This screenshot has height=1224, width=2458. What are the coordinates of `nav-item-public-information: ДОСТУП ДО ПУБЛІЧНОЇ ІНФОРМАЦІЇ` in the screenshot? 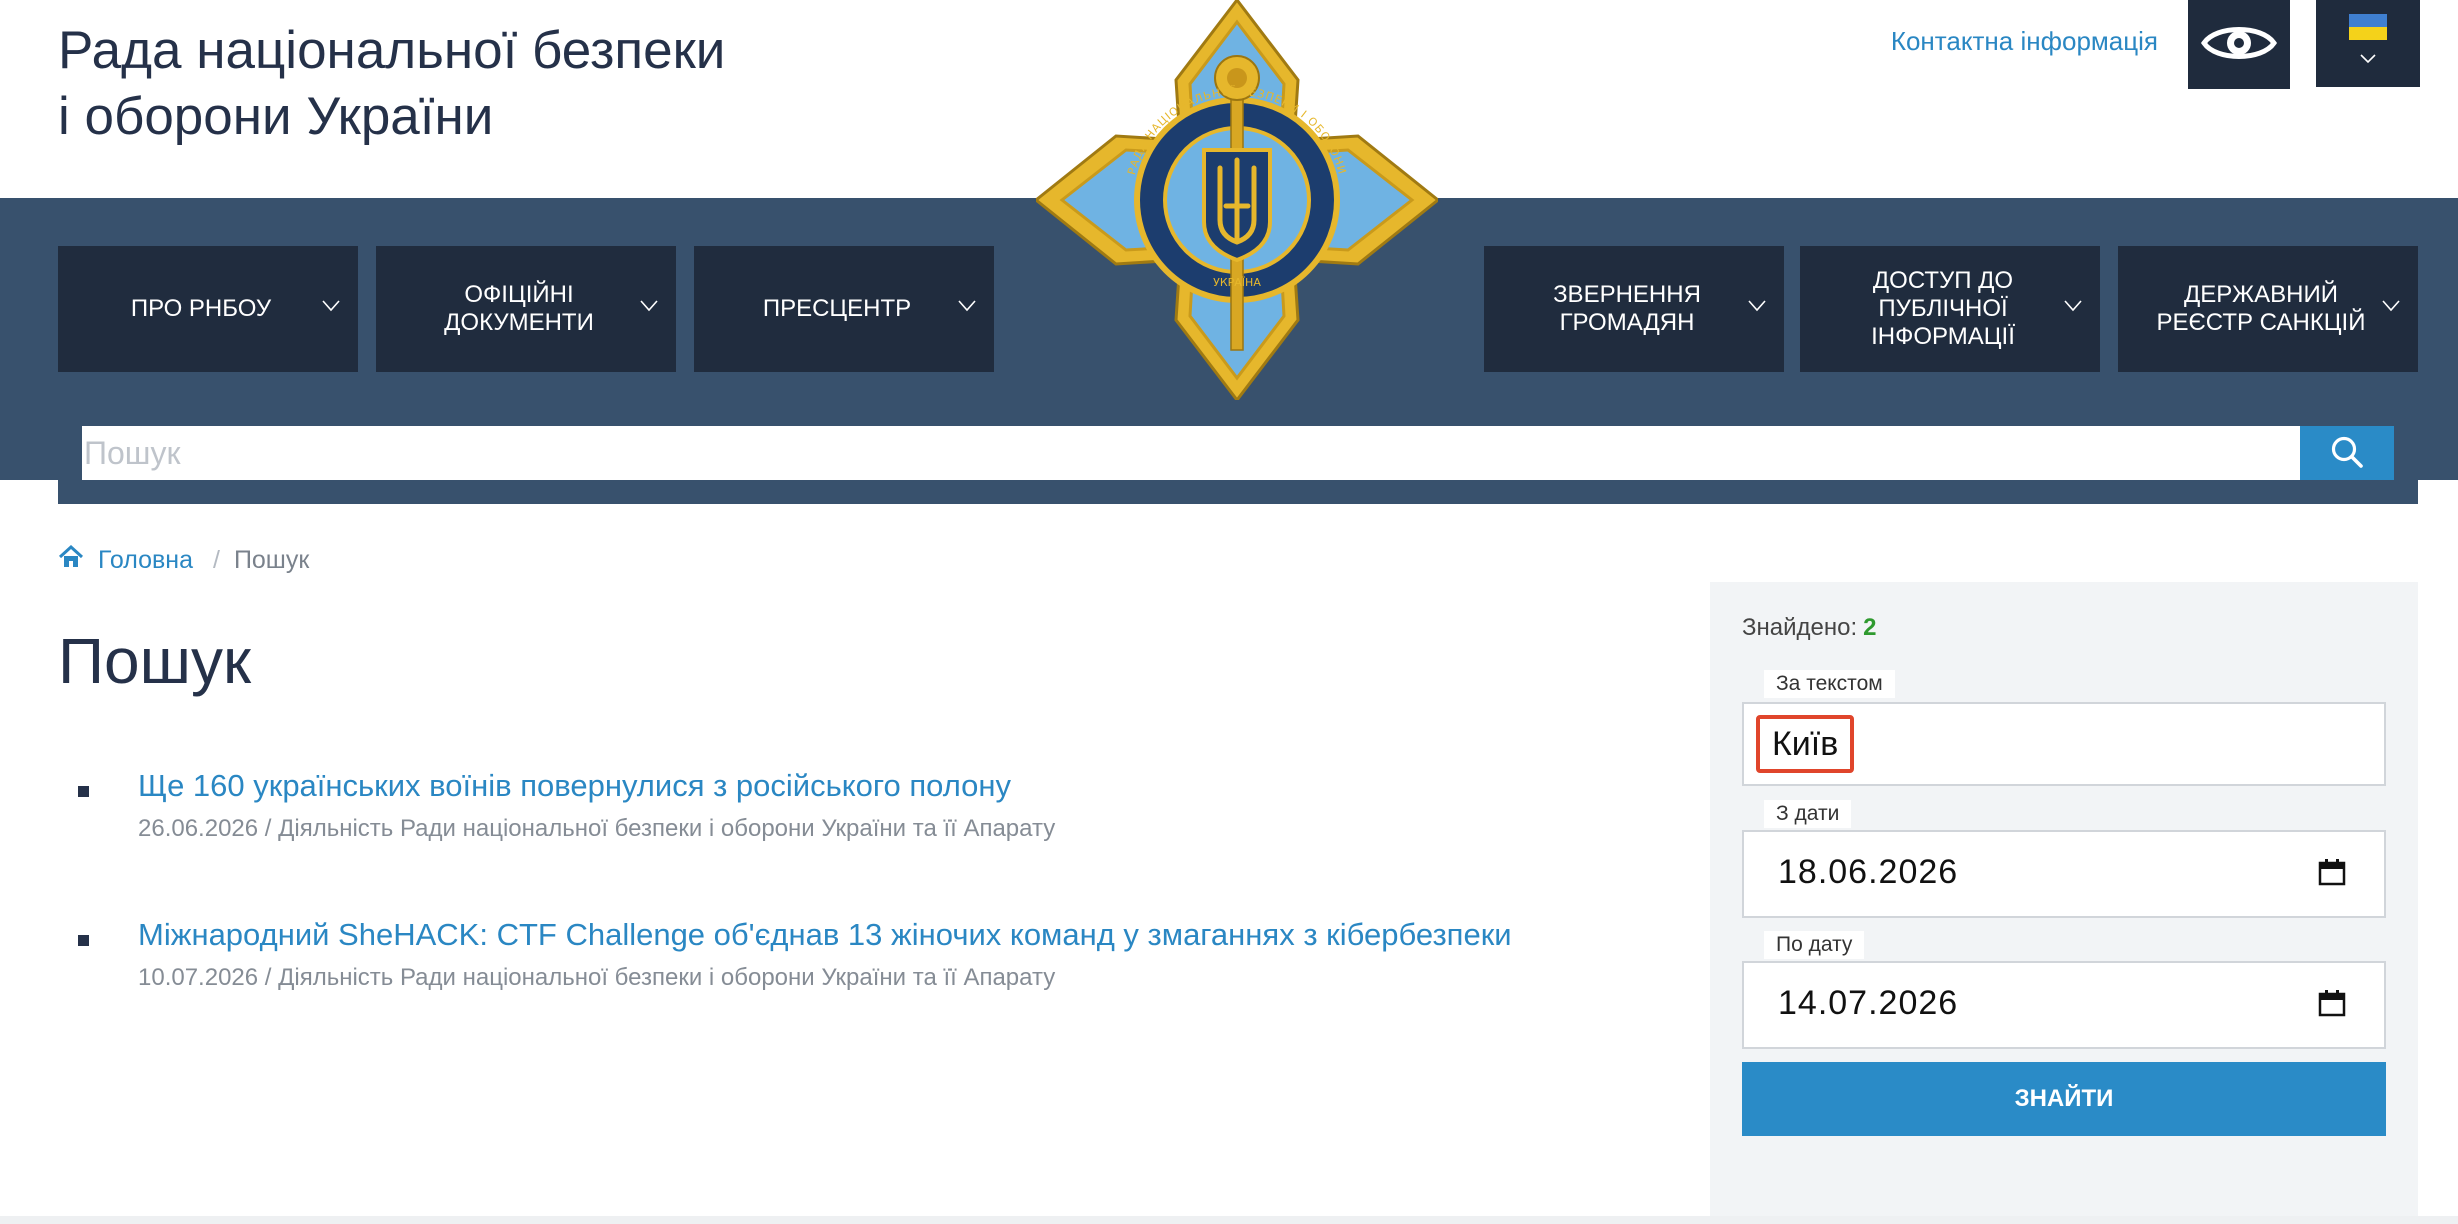 It's located at (1950, 309).